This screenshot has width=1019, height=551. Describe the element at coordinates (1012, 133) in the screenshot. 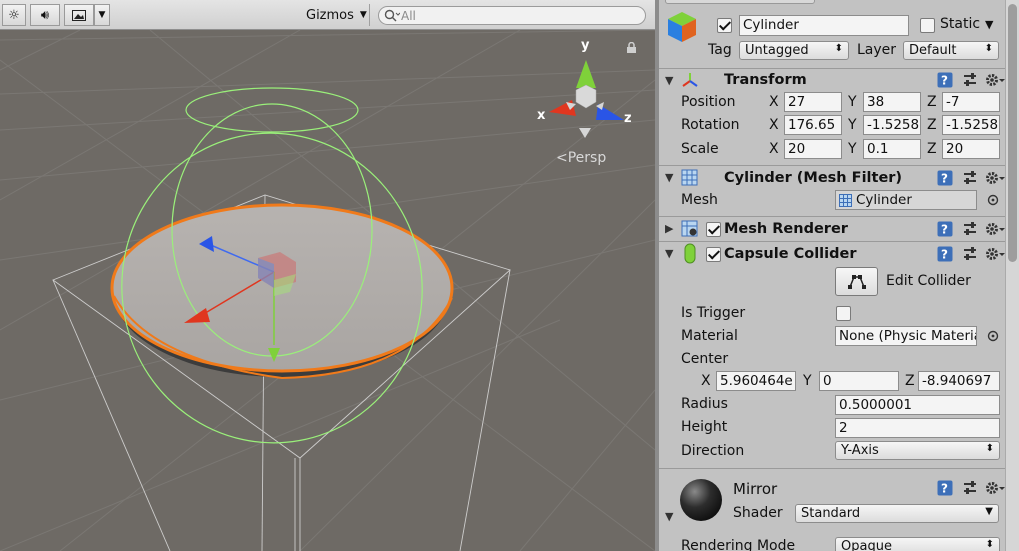

I see `scrollbar-thumb` at that location.